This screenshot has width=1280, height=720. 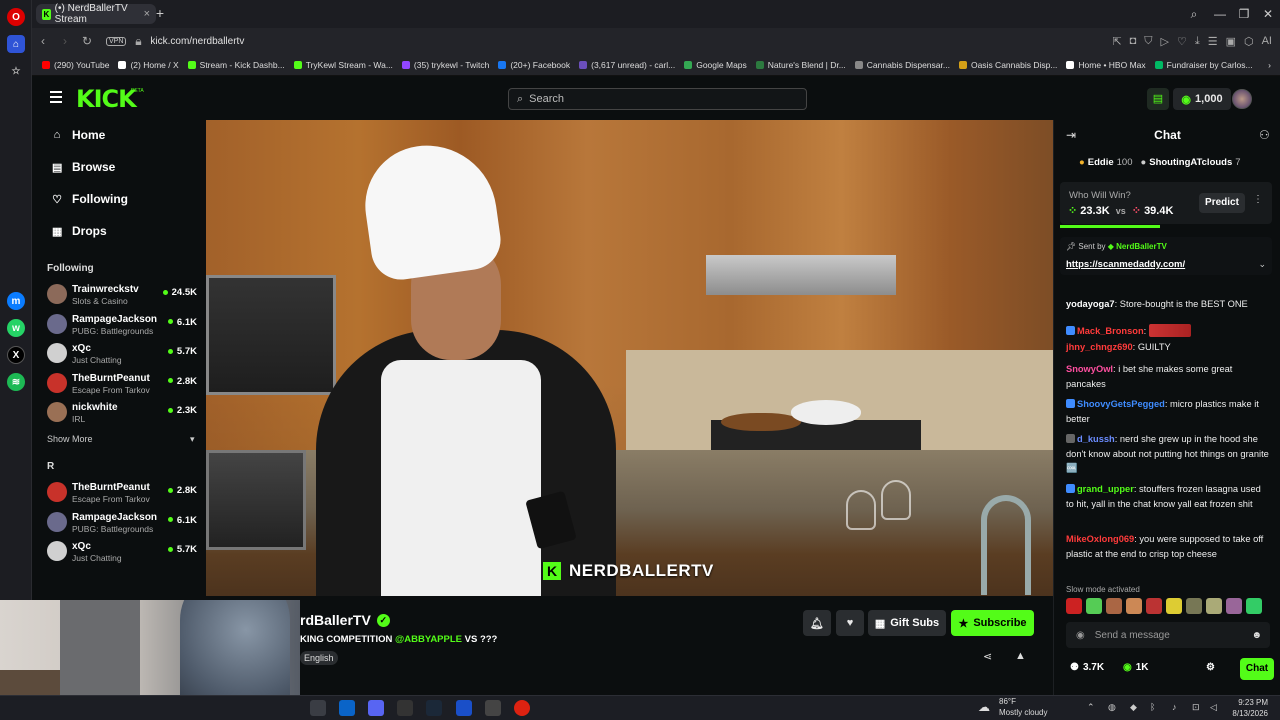 What do you see at coordinates (1249, 41) in the screenshot?
I see `extensions-icon: ⬡` at bounding box center [1249, 41].